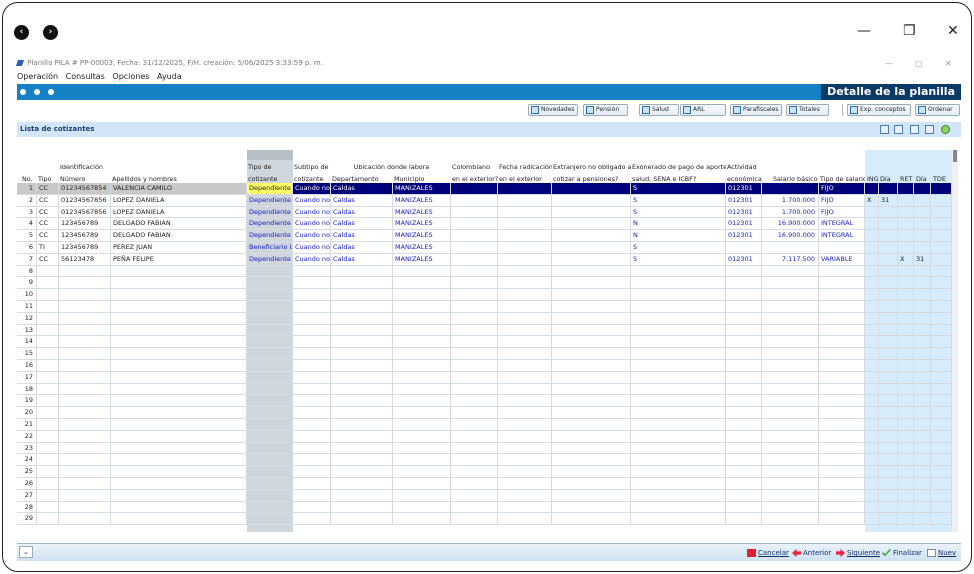 The width and height of the screenshot is (974, 574). Describe the element at coordinates (89, 167) in the screenshot. I see `header-identificacion: Identificación` at that location.